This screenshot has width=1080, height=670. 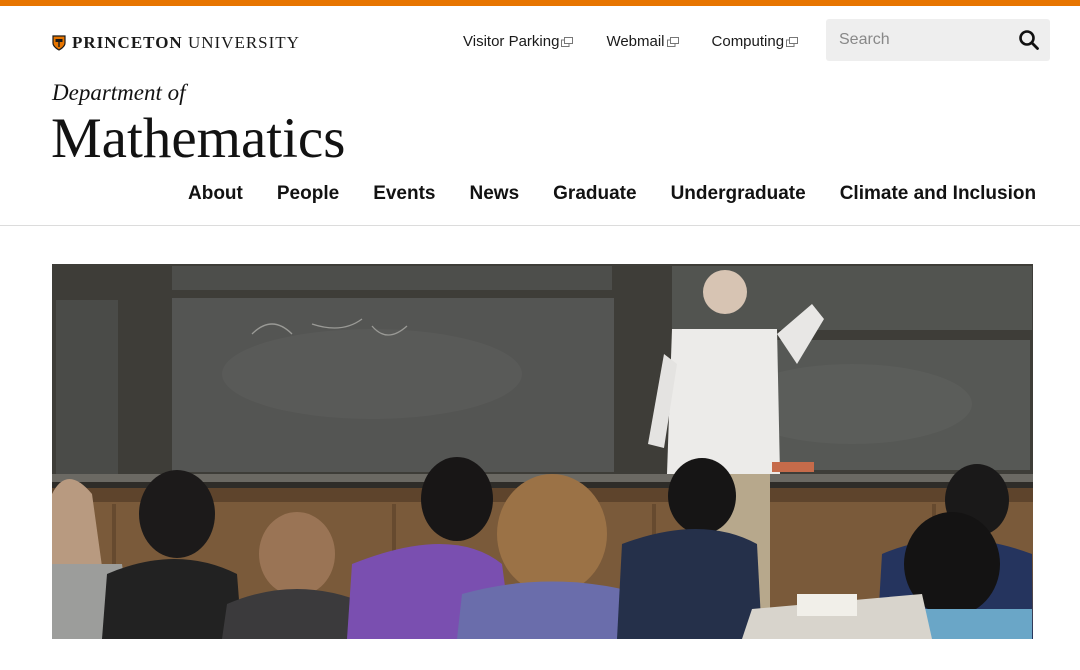 What do you see at coordinates (186, 43) in the screenshot?
I see `university-wordmark: PRINCETON UNIVERSITY` at bounding box center [186, 43].